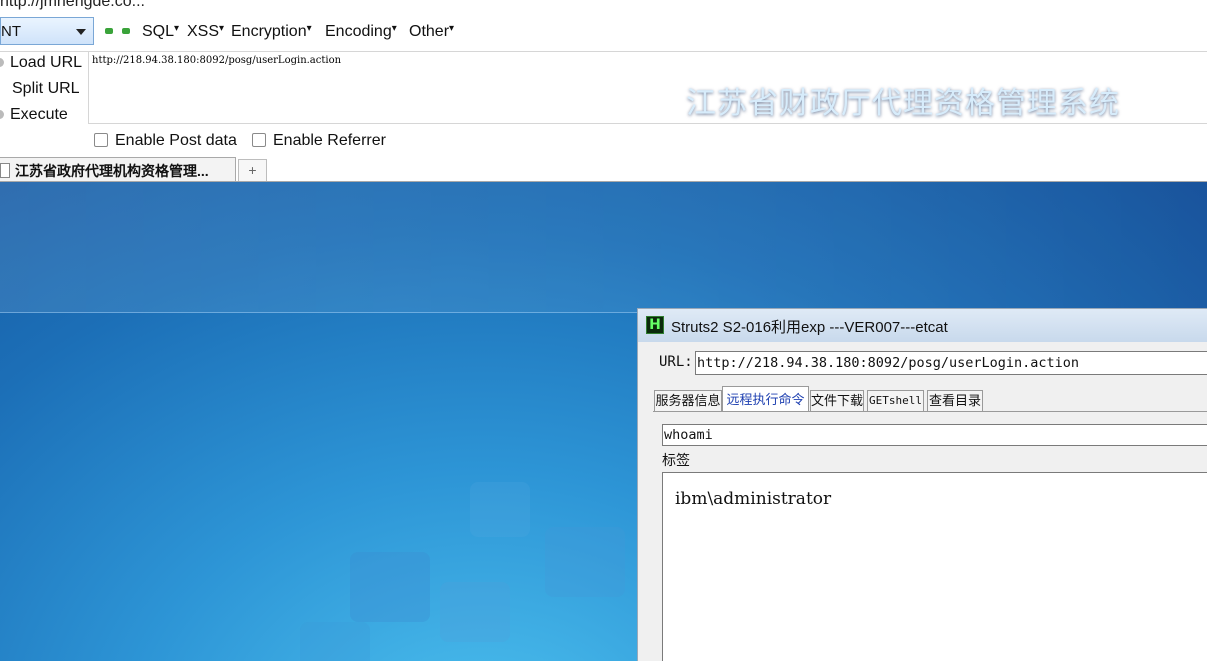  I want to click on page-icon, so click(5, 170).